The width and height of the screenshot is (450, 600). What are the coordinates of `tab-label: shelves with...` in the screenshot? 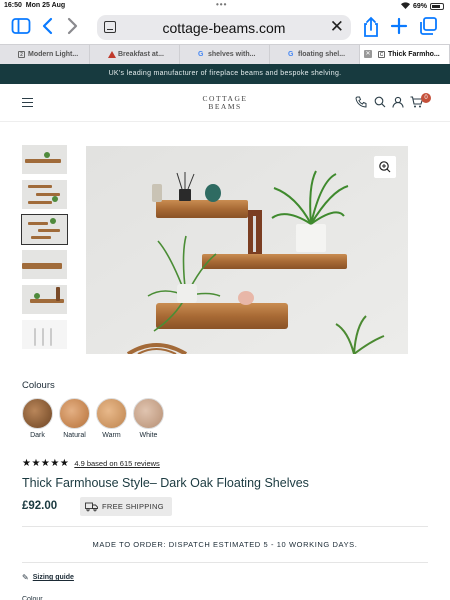 It's located at (232, 54).